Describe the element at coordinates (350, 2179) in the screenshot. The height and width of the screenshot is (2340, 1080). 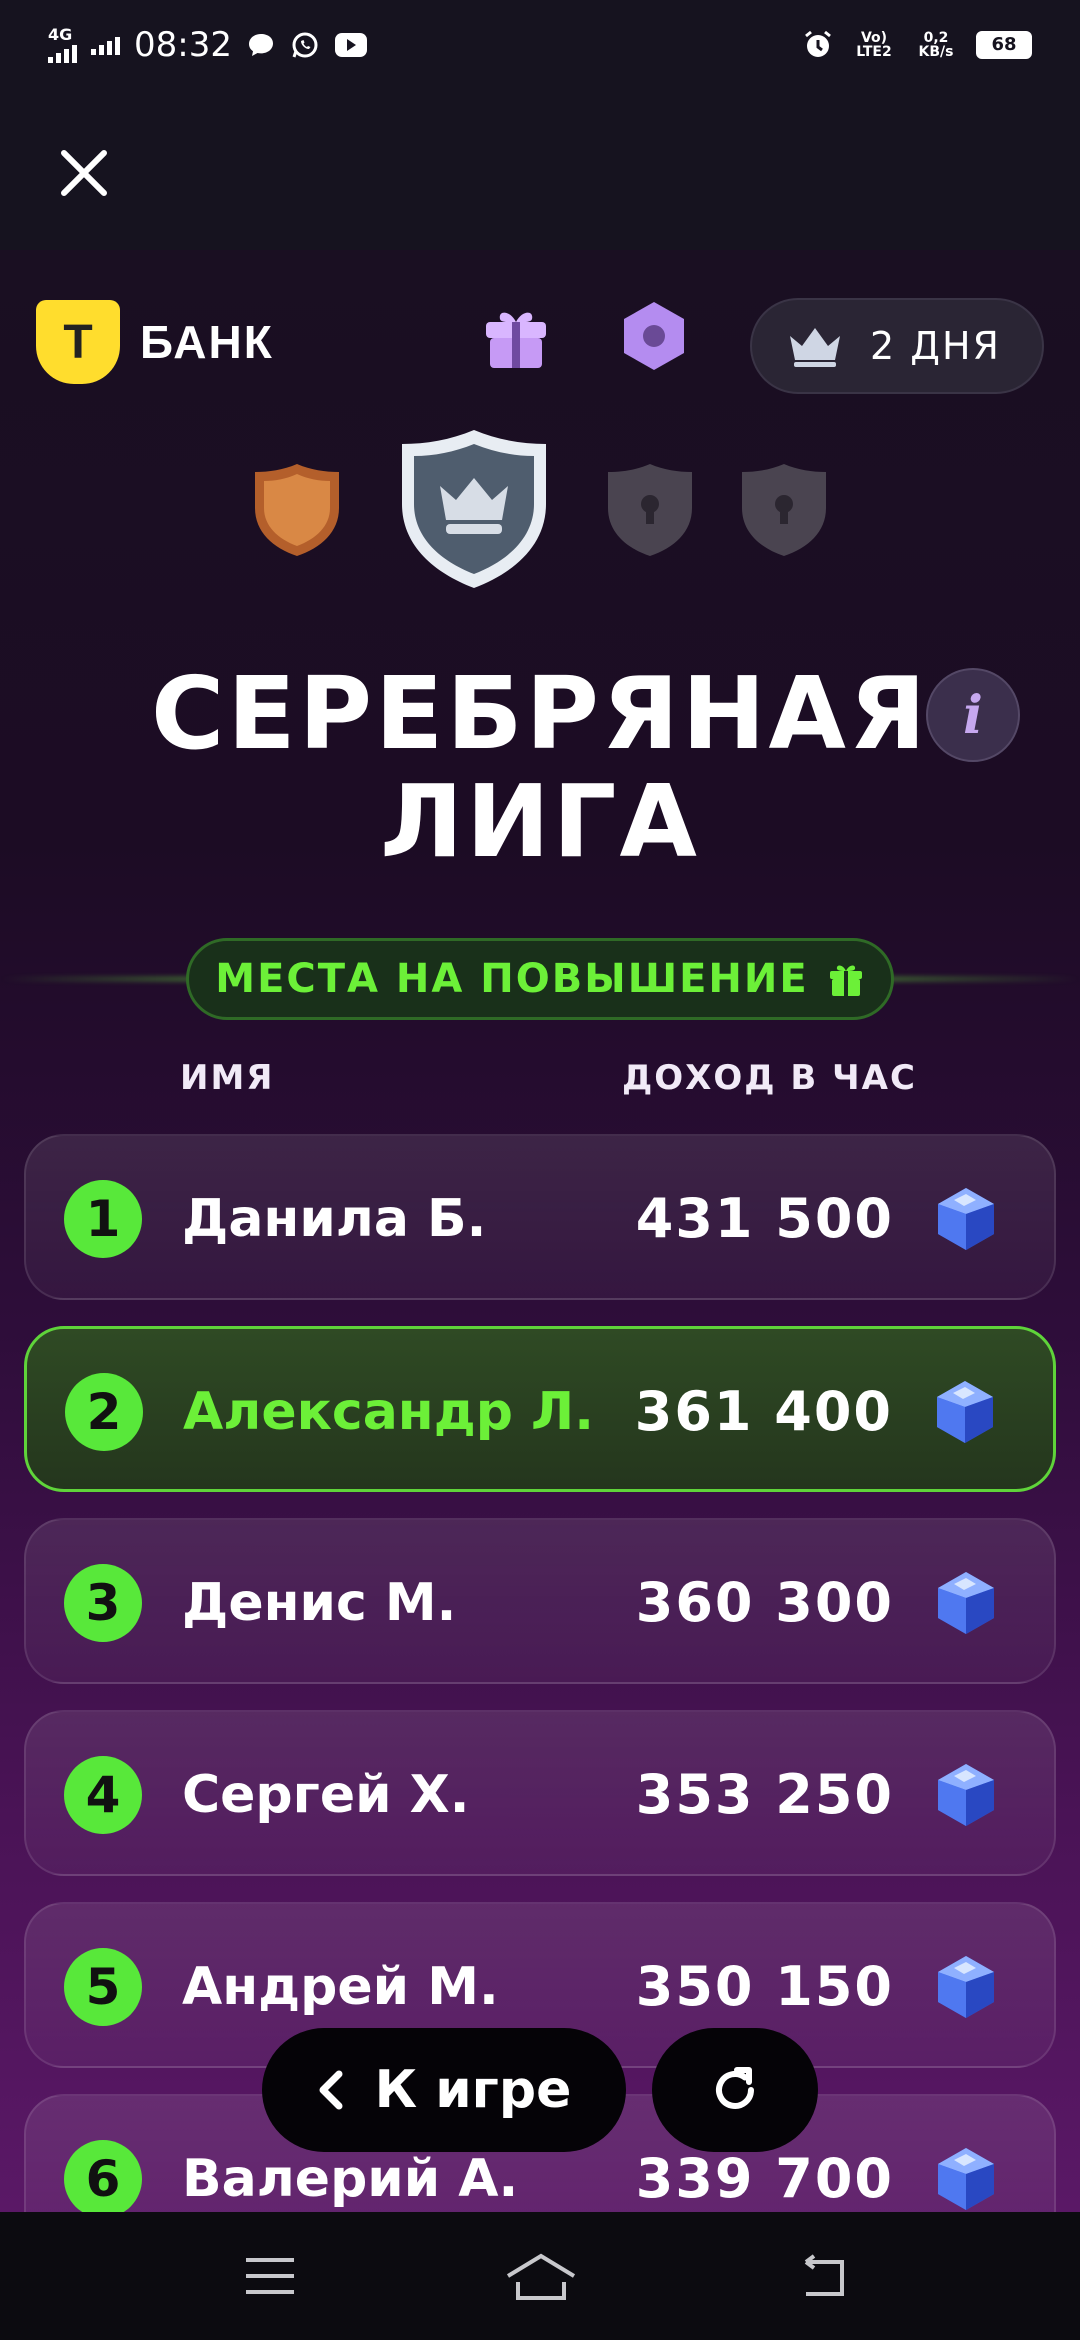
I see `player-name: Валерий А.` at that location.